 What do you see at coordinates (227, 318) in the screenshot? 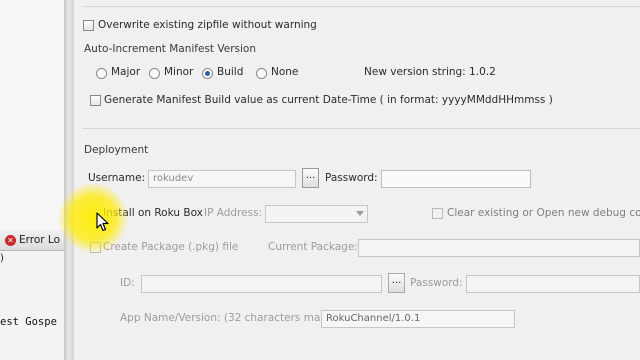
I see `app-name-label: App Name/Version: (32 characters max.)` at bounding box center [227, 318].